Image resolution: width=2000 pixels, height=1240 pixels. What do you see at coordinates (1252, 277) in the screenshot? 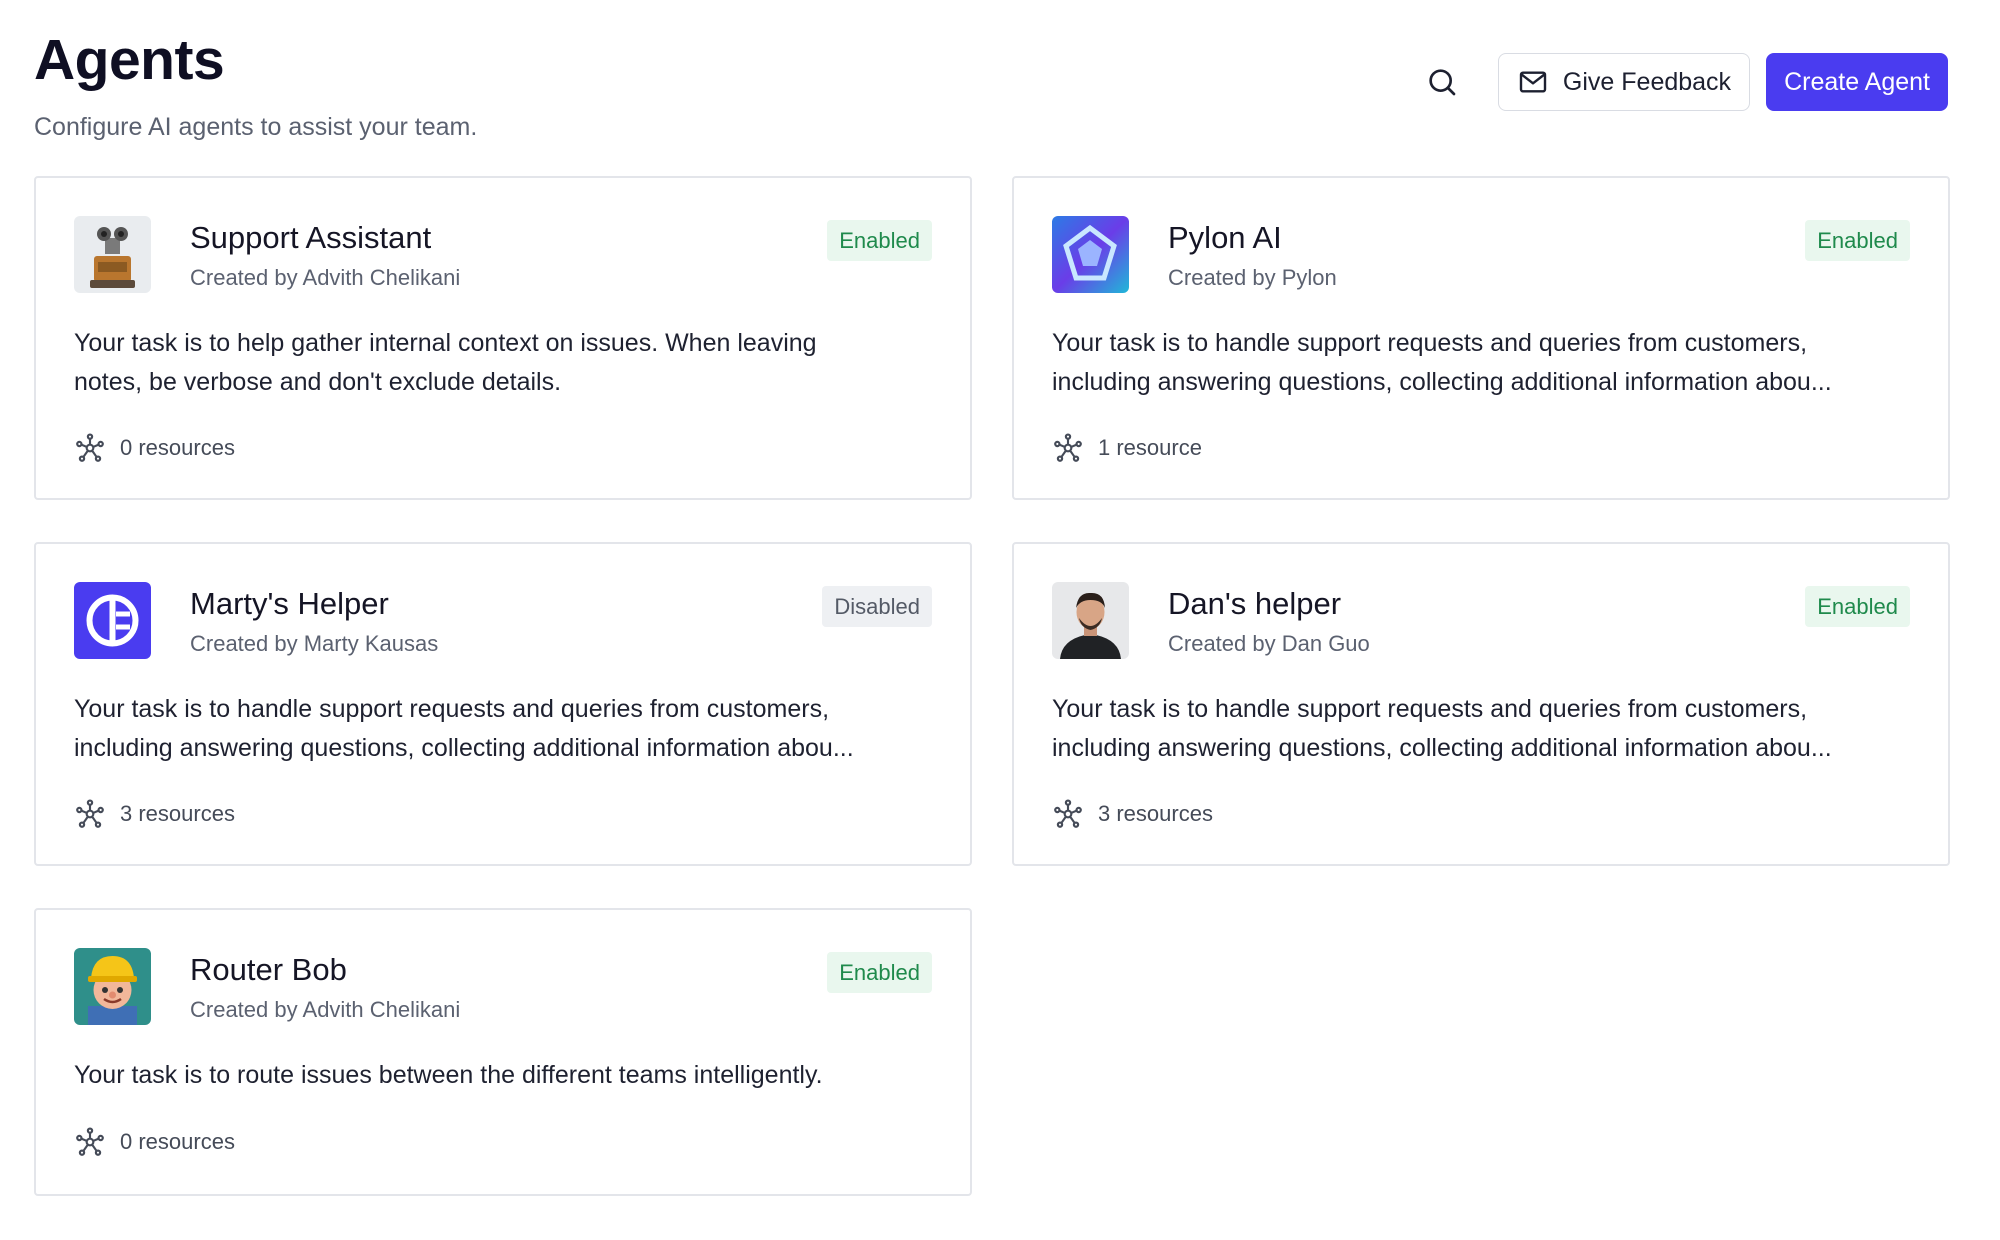
I see `agent-creator: Created by Pylon` at bounding box center [1252, 277].